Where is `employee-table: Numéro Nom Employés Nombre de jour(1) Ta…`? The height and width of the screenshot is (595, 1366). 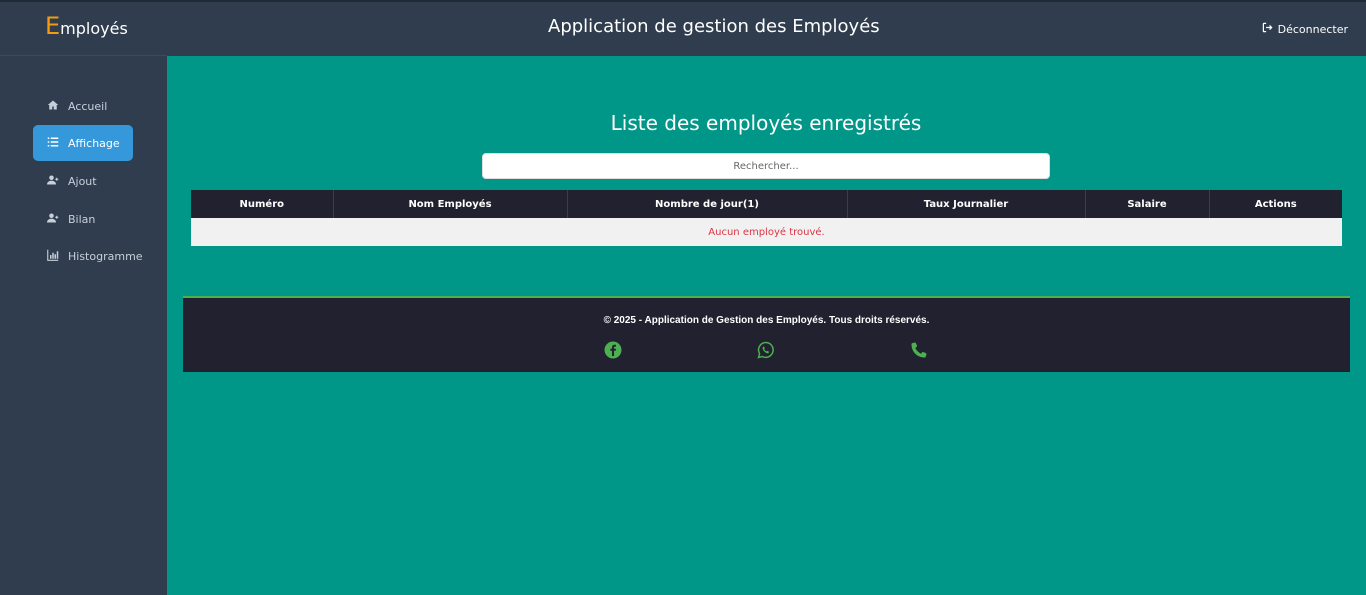 employee-table: Numéro Nom Employés Nombre de jour(1) Ta… is located at coordinates (766, 218).